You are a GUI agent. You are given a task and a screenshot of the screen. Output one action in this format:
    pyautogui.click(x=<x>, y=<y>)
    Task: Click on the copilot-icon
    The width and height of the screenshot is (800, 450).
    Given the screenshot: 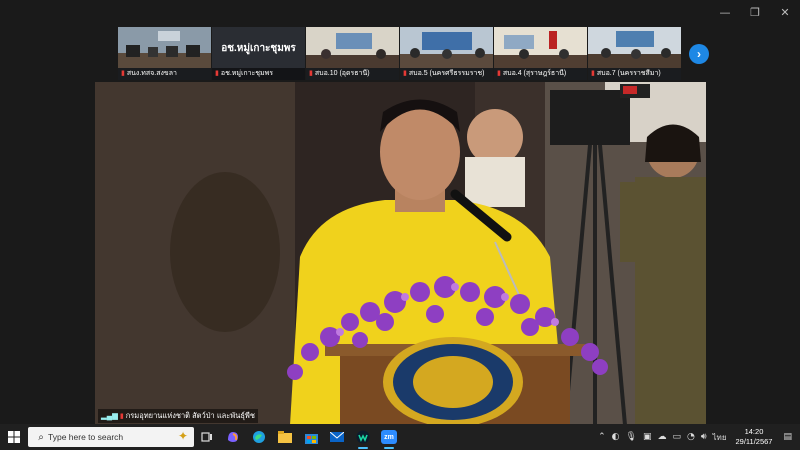 What is the action you would take?
    pyautogui.click(x=233, y=437)
    